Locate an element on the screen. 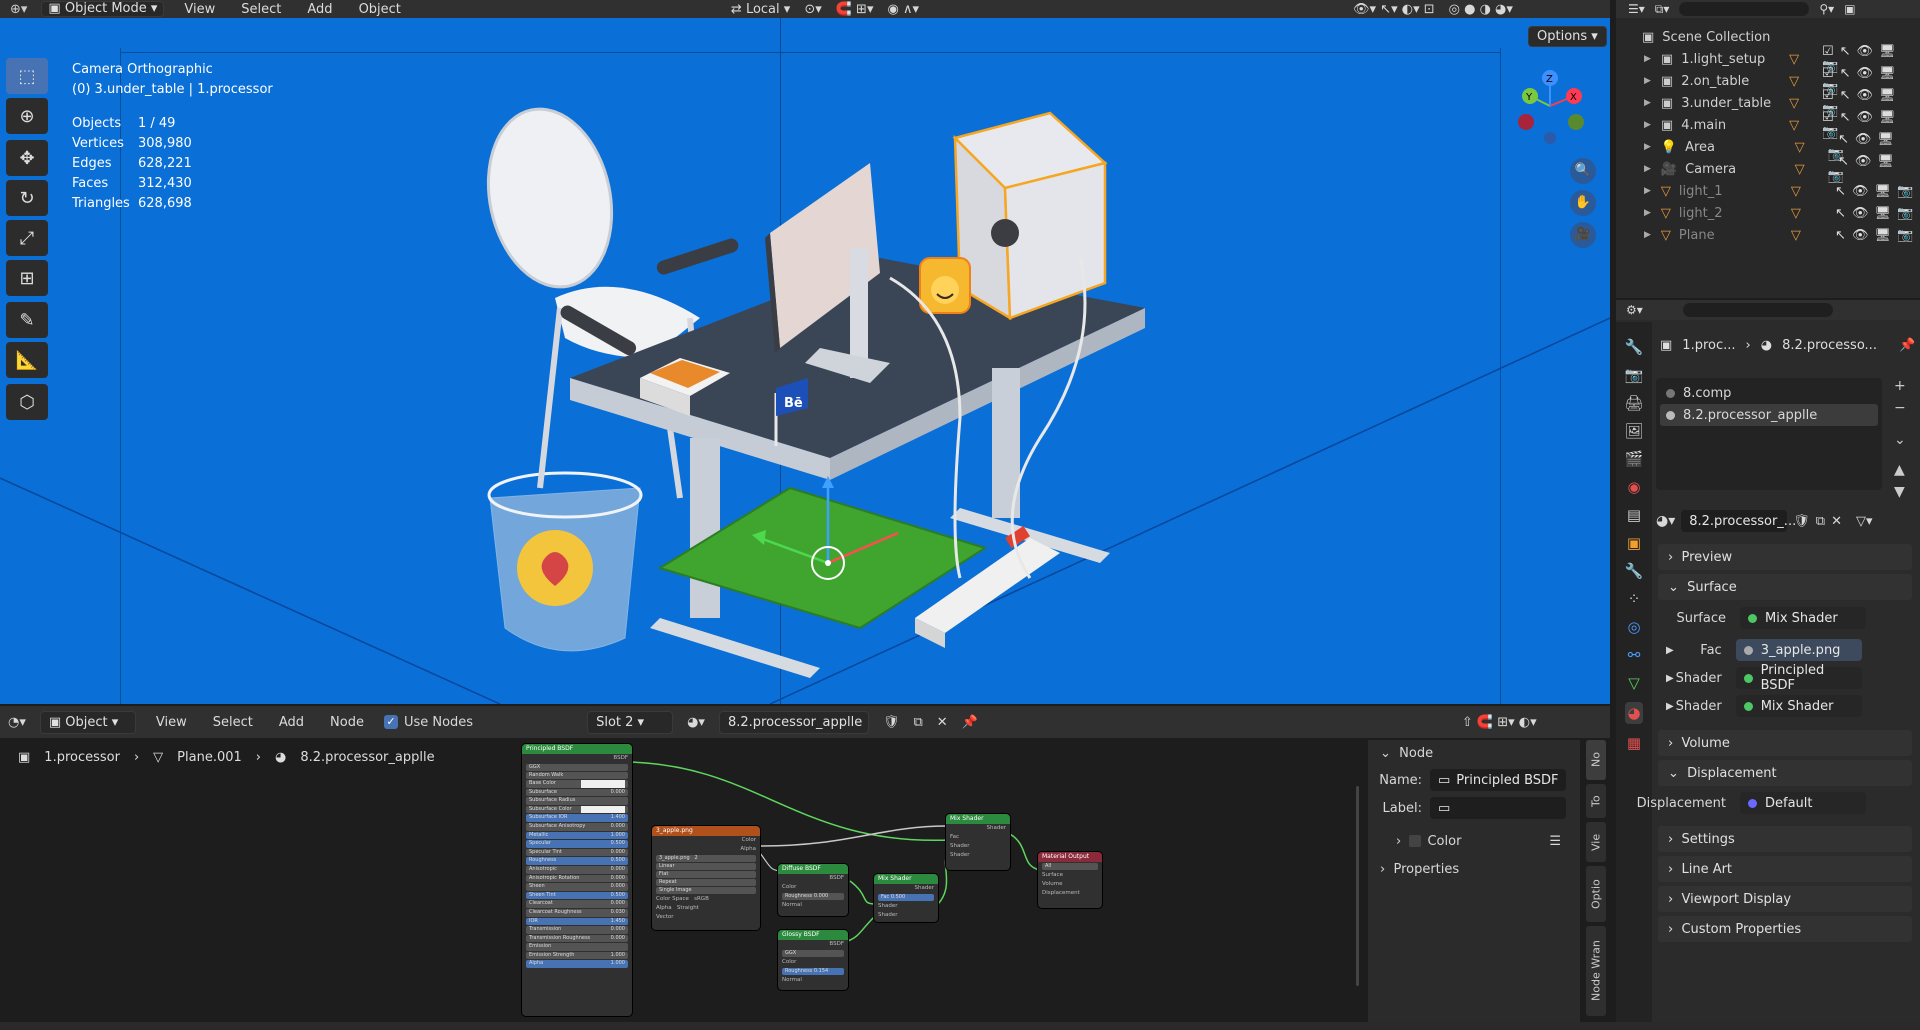 The height and width of the screenshot is (1030, 1920). collection-tab-icon: ▤ is located at coordinates (1634, 515).